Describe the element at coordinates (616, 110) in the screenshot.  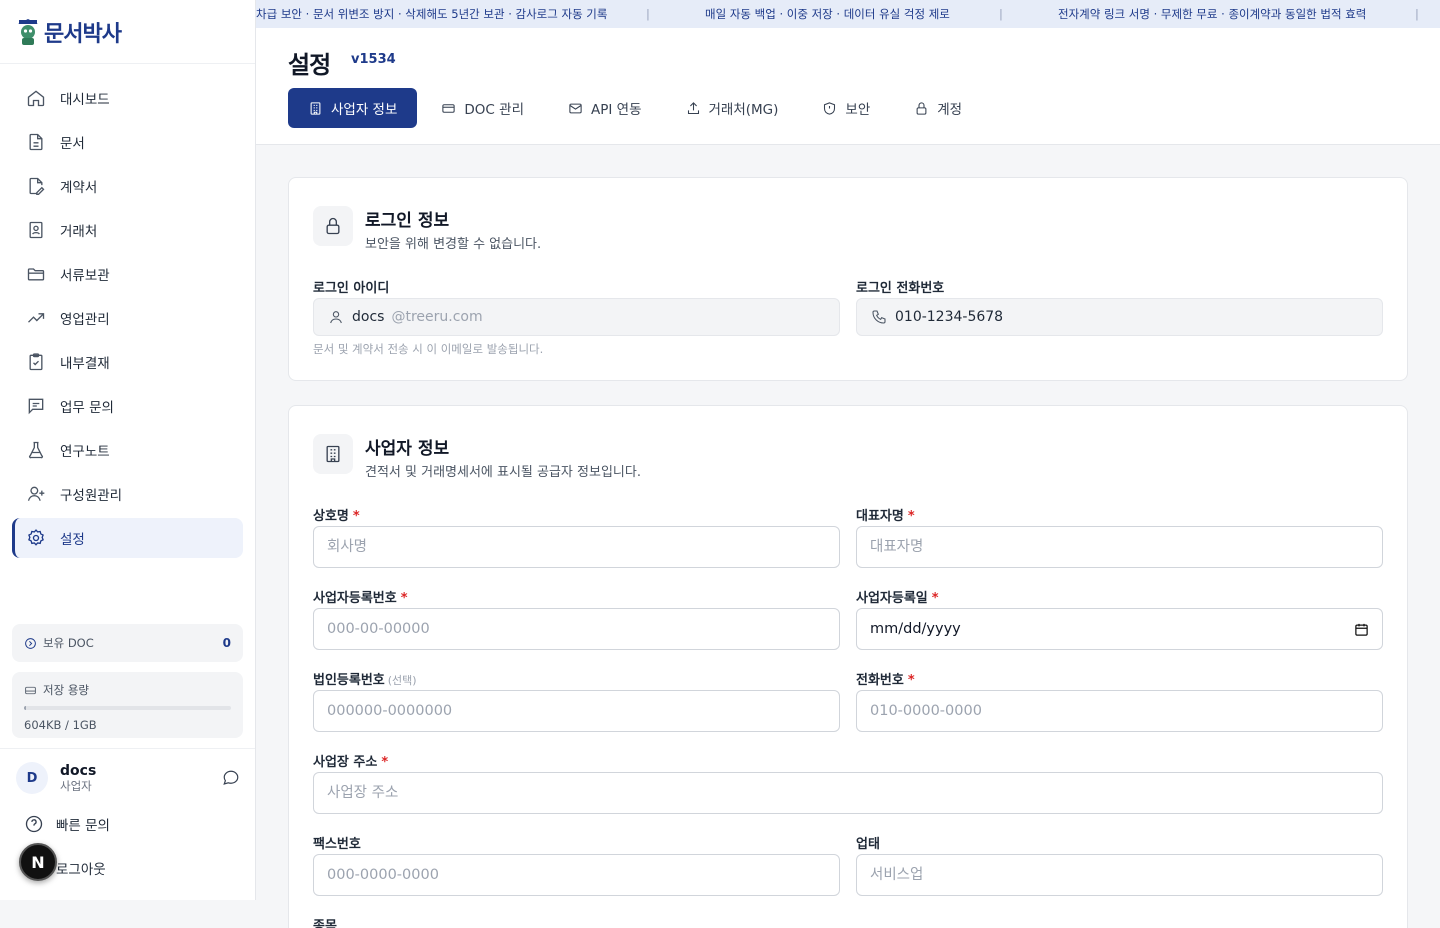
I see `tab-label: API 연동` at that location.